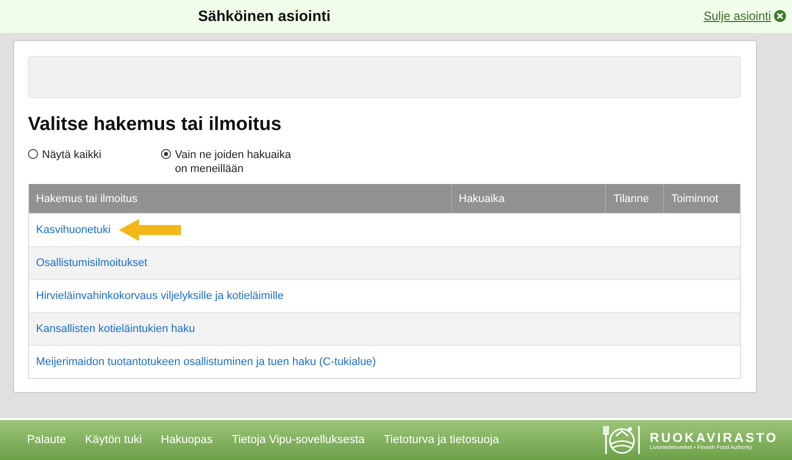 The image size is (792, 460). What do you see at coordinates (240, 198) in the screenshot?
I see `column-header: Hakemus tai ilmoitus` at bounding box center [240, 198].